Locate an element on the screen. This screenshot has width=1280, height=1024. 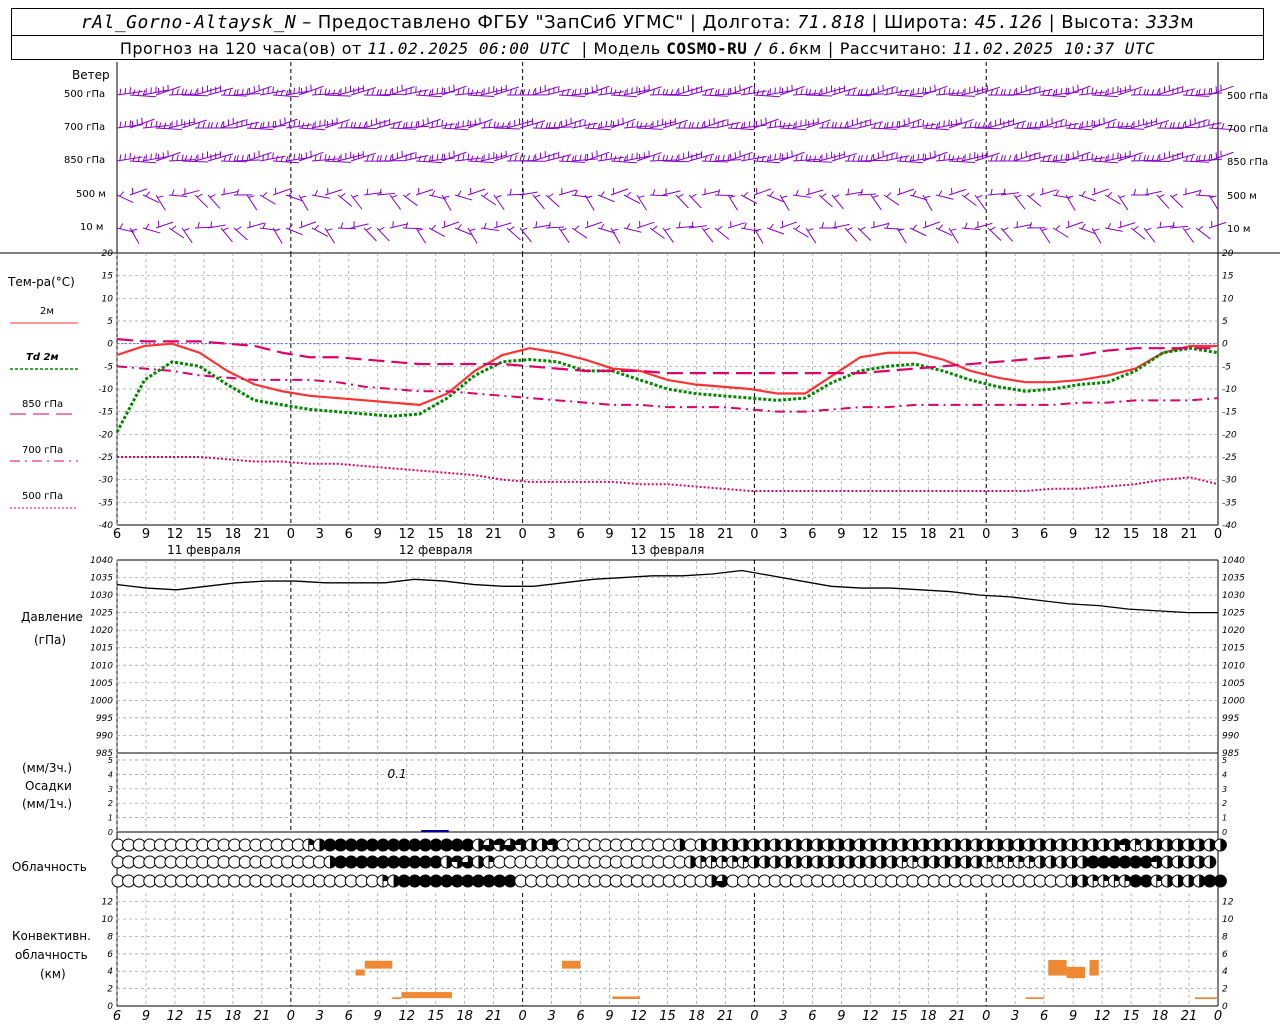
x-tick-label-top: 21 is located at coordinates (957, 534).